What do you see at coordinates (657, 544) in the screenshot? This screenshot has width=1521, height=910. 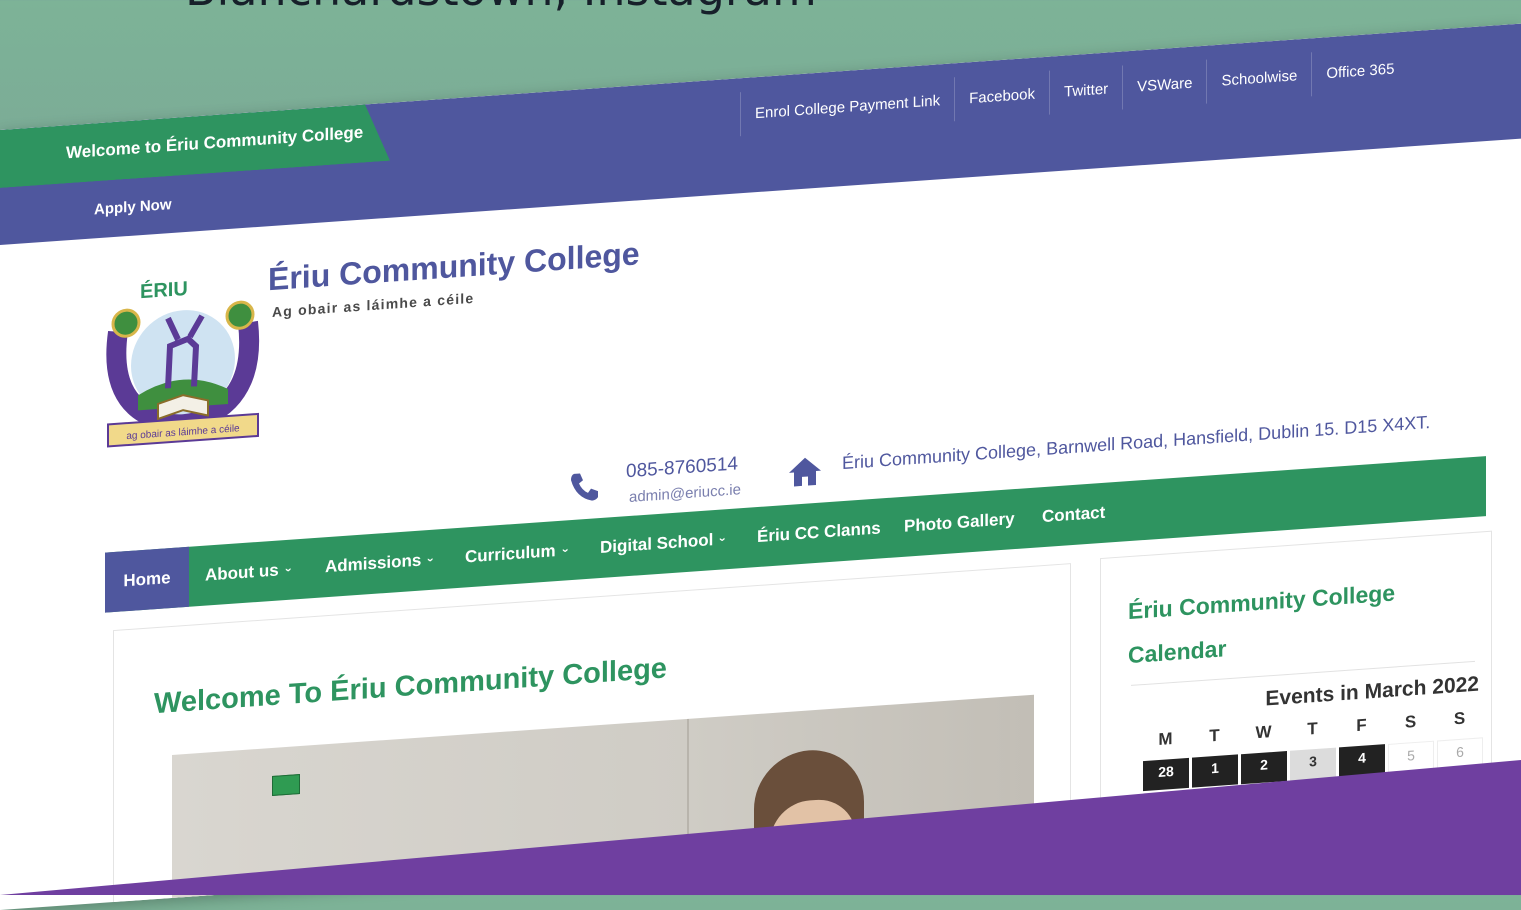 I see `nav-label: Digital School` at bounding box center [657, 544].